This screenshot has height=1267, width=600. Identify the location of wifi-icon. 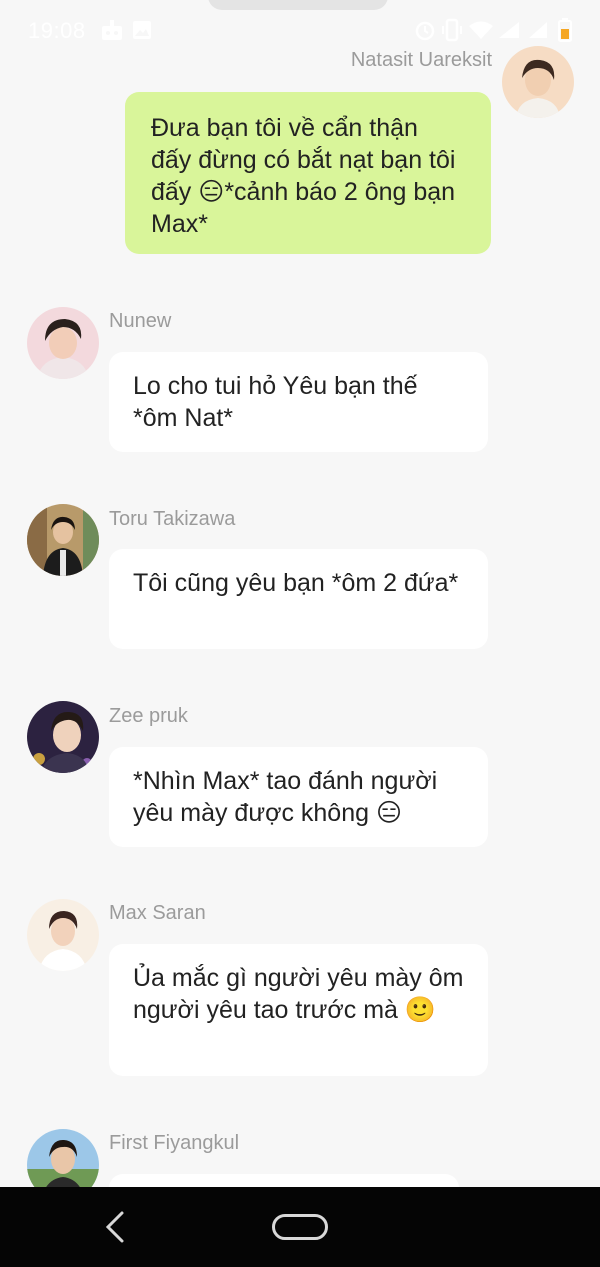
(481, 33).